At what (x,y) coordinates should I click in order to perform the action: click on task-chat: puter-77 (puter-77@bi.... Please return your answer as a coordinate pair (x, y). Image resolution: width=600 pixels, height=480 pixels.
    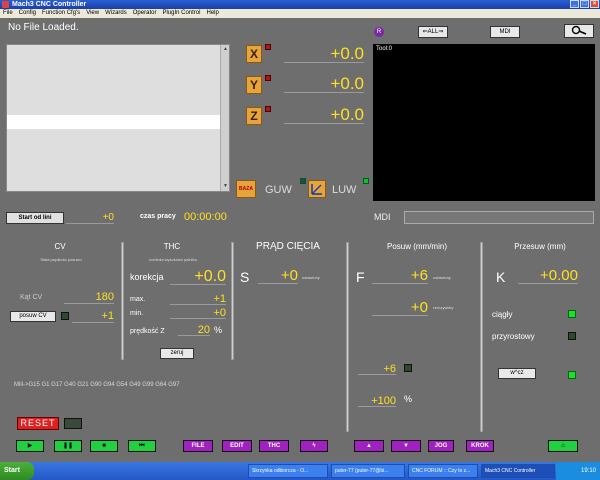
    Looking at the image, I should click on (368, 471).